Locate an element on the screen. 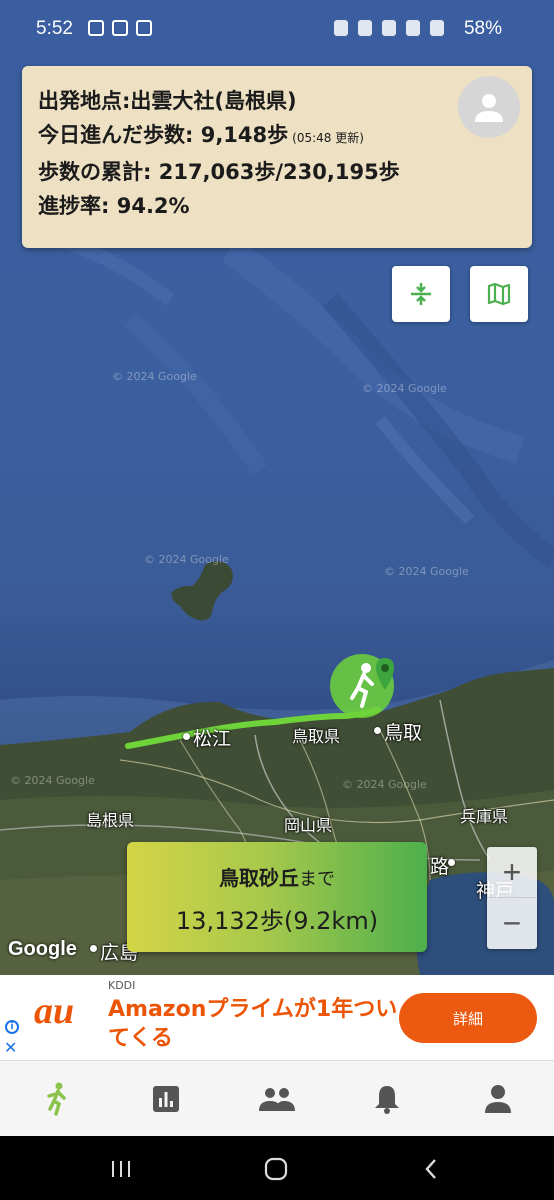 The height and width of the screenshot is (1200, 554). road-dot is located at coordinates (451, 862).